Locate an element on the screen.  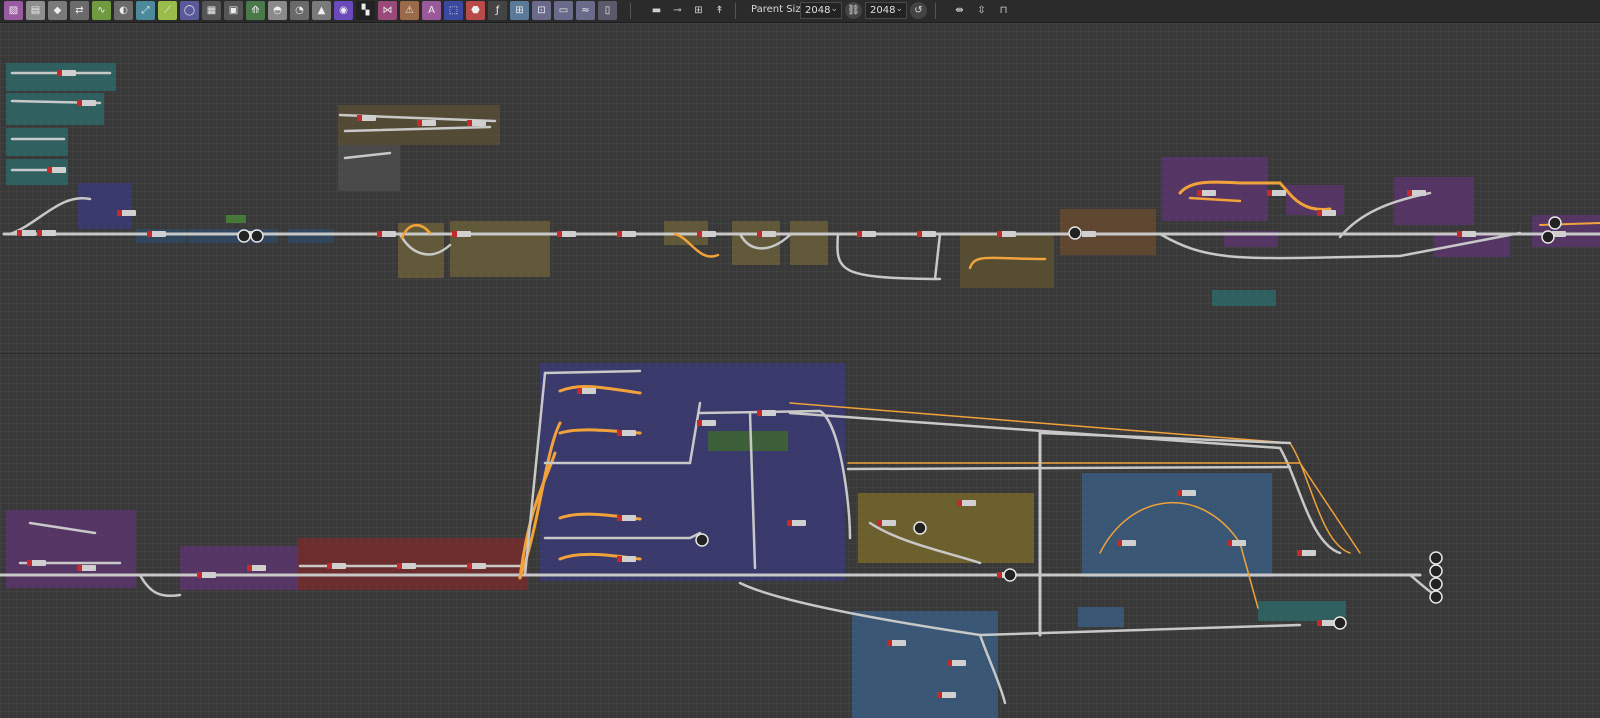
fx-map-icon: ⊡ is located at coordinates (541, 10).